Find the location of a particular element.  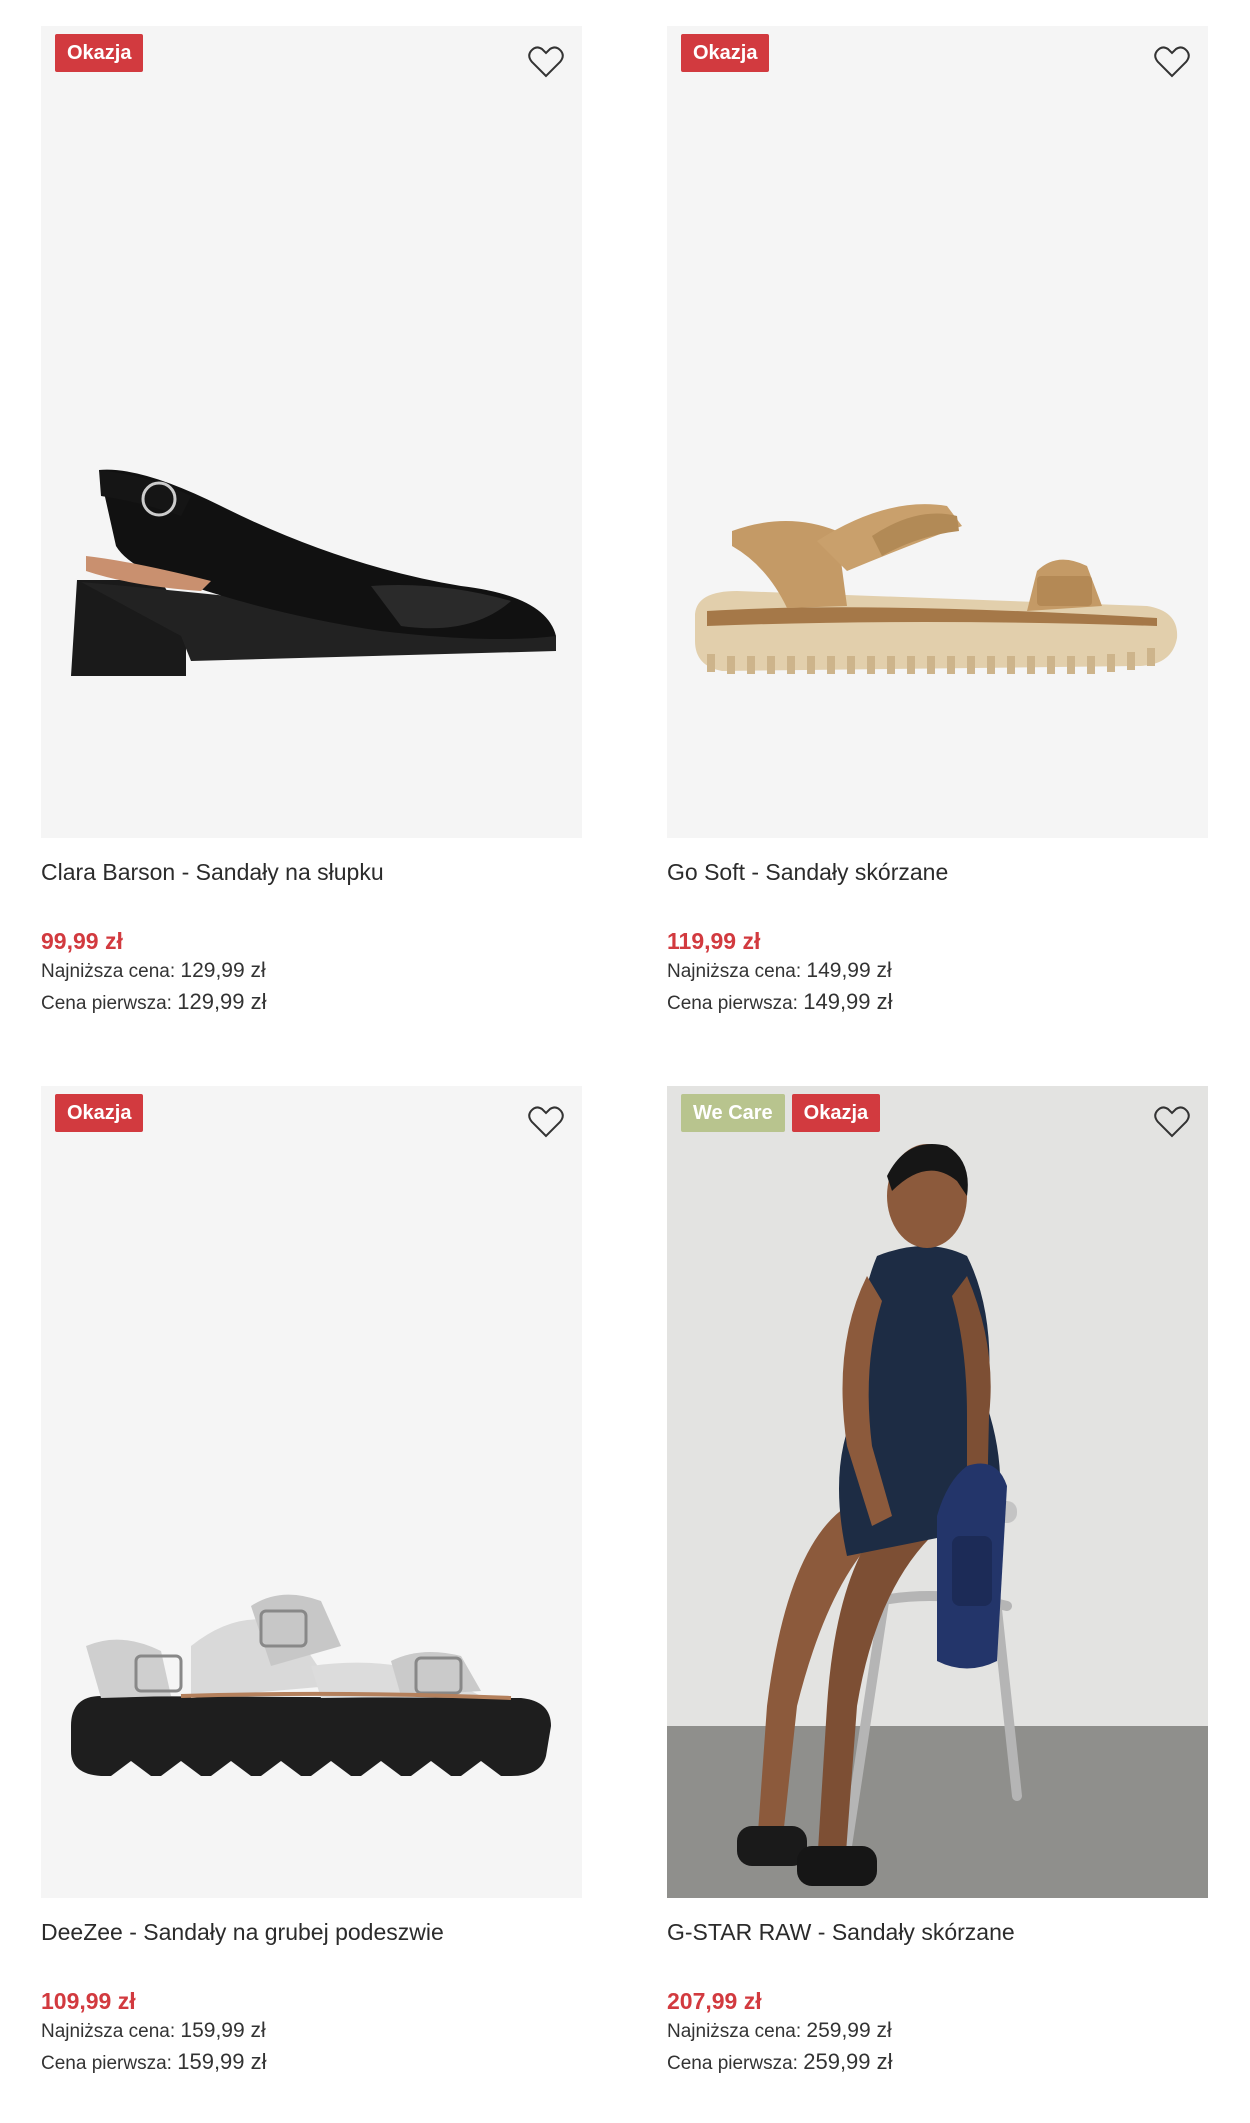

lowest-price-value: 149,99 zł is located at coordinates (849, 970).